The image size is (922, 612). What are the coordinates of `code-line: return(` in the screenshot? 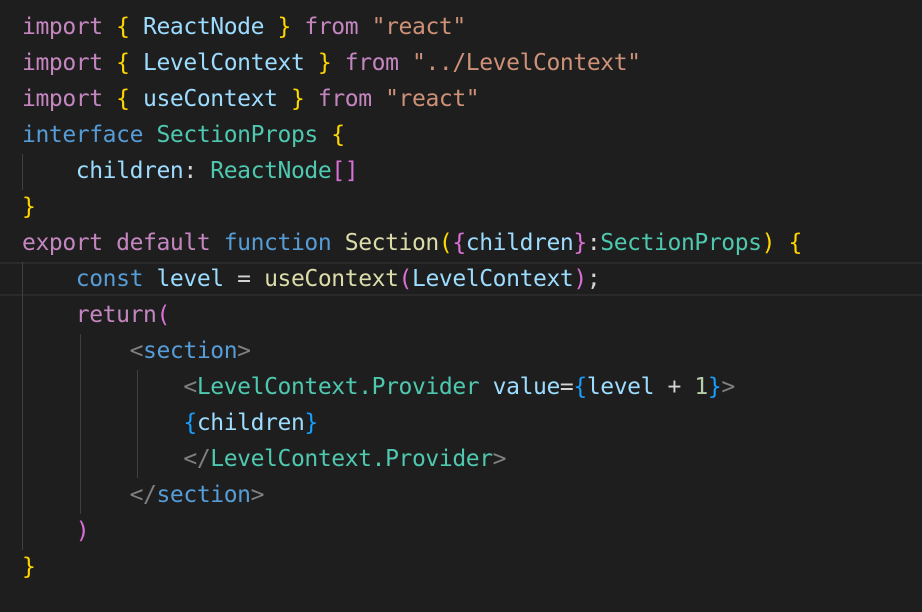 It's located at (96, 315).